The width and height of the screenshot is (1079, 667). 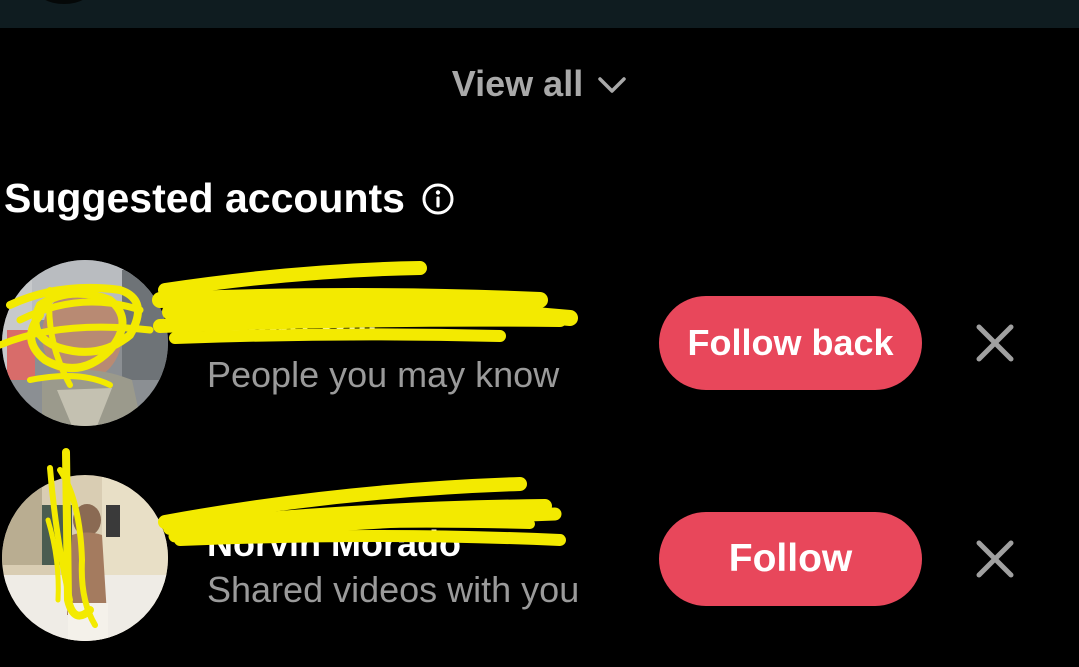 I want to click on view-all-button: View all, so click(x=539, y=84).